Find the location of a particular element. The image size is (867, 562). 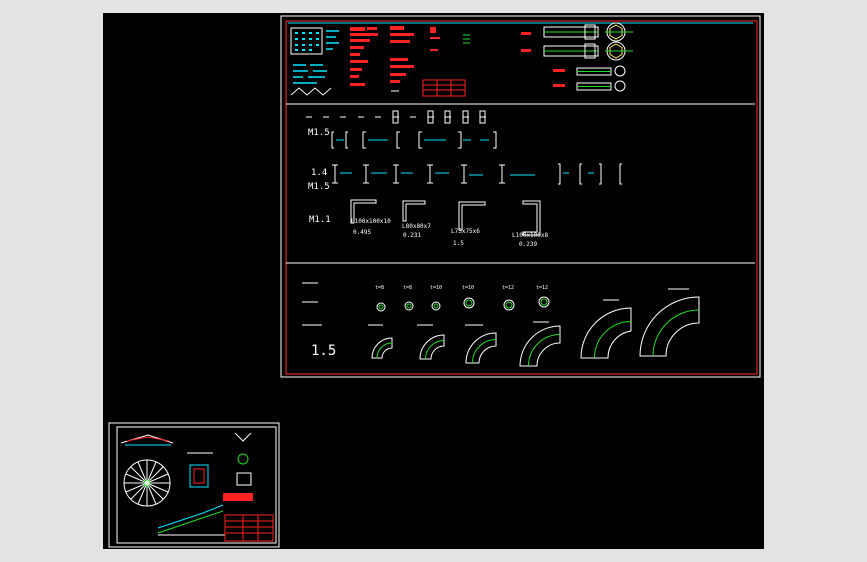

pipe-tag-6: t=12 is located at coordinates (542, 288).